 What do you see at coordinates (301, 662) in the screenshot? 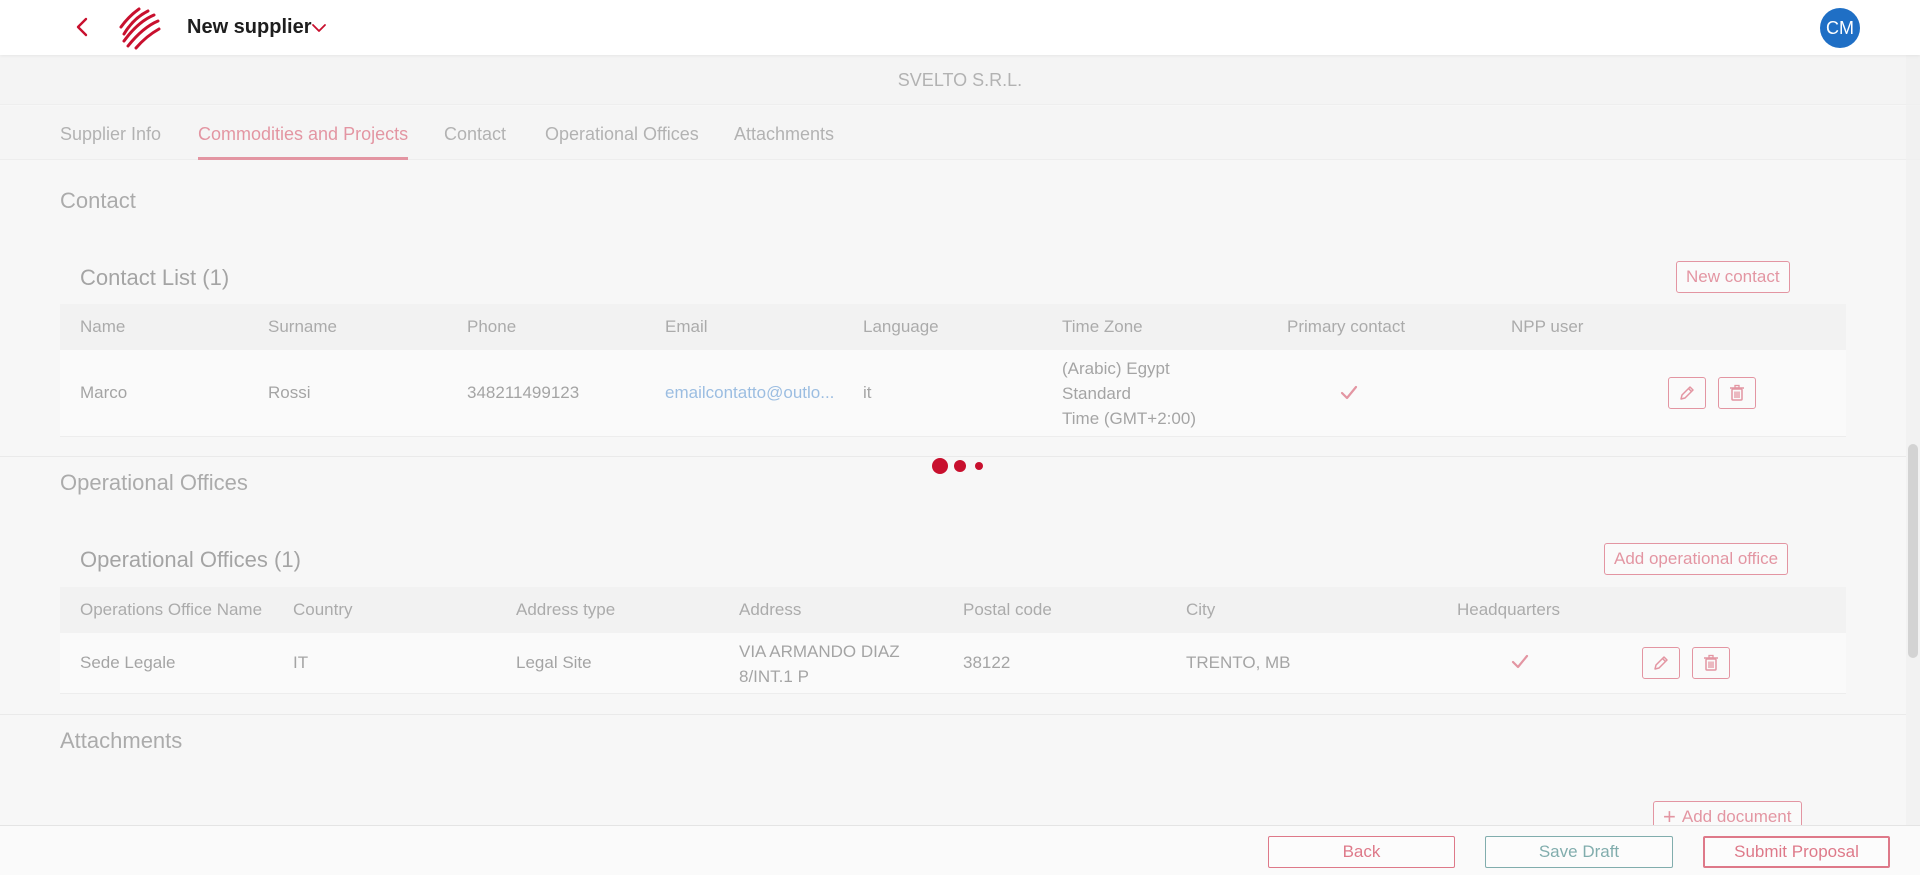
I see `office-country: IT` at bounding box center [301, 662].